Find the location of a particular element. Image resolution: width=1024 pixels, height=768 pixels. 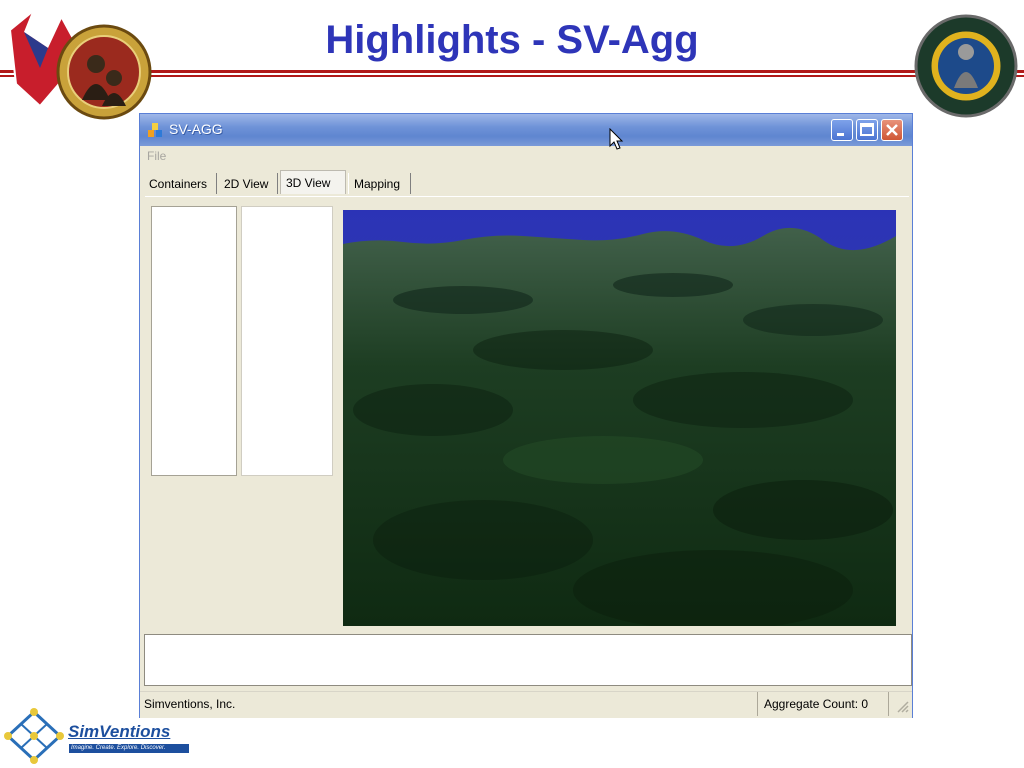

slide-title: Highlights - SV-Agg is located at coordinates (512, 40).